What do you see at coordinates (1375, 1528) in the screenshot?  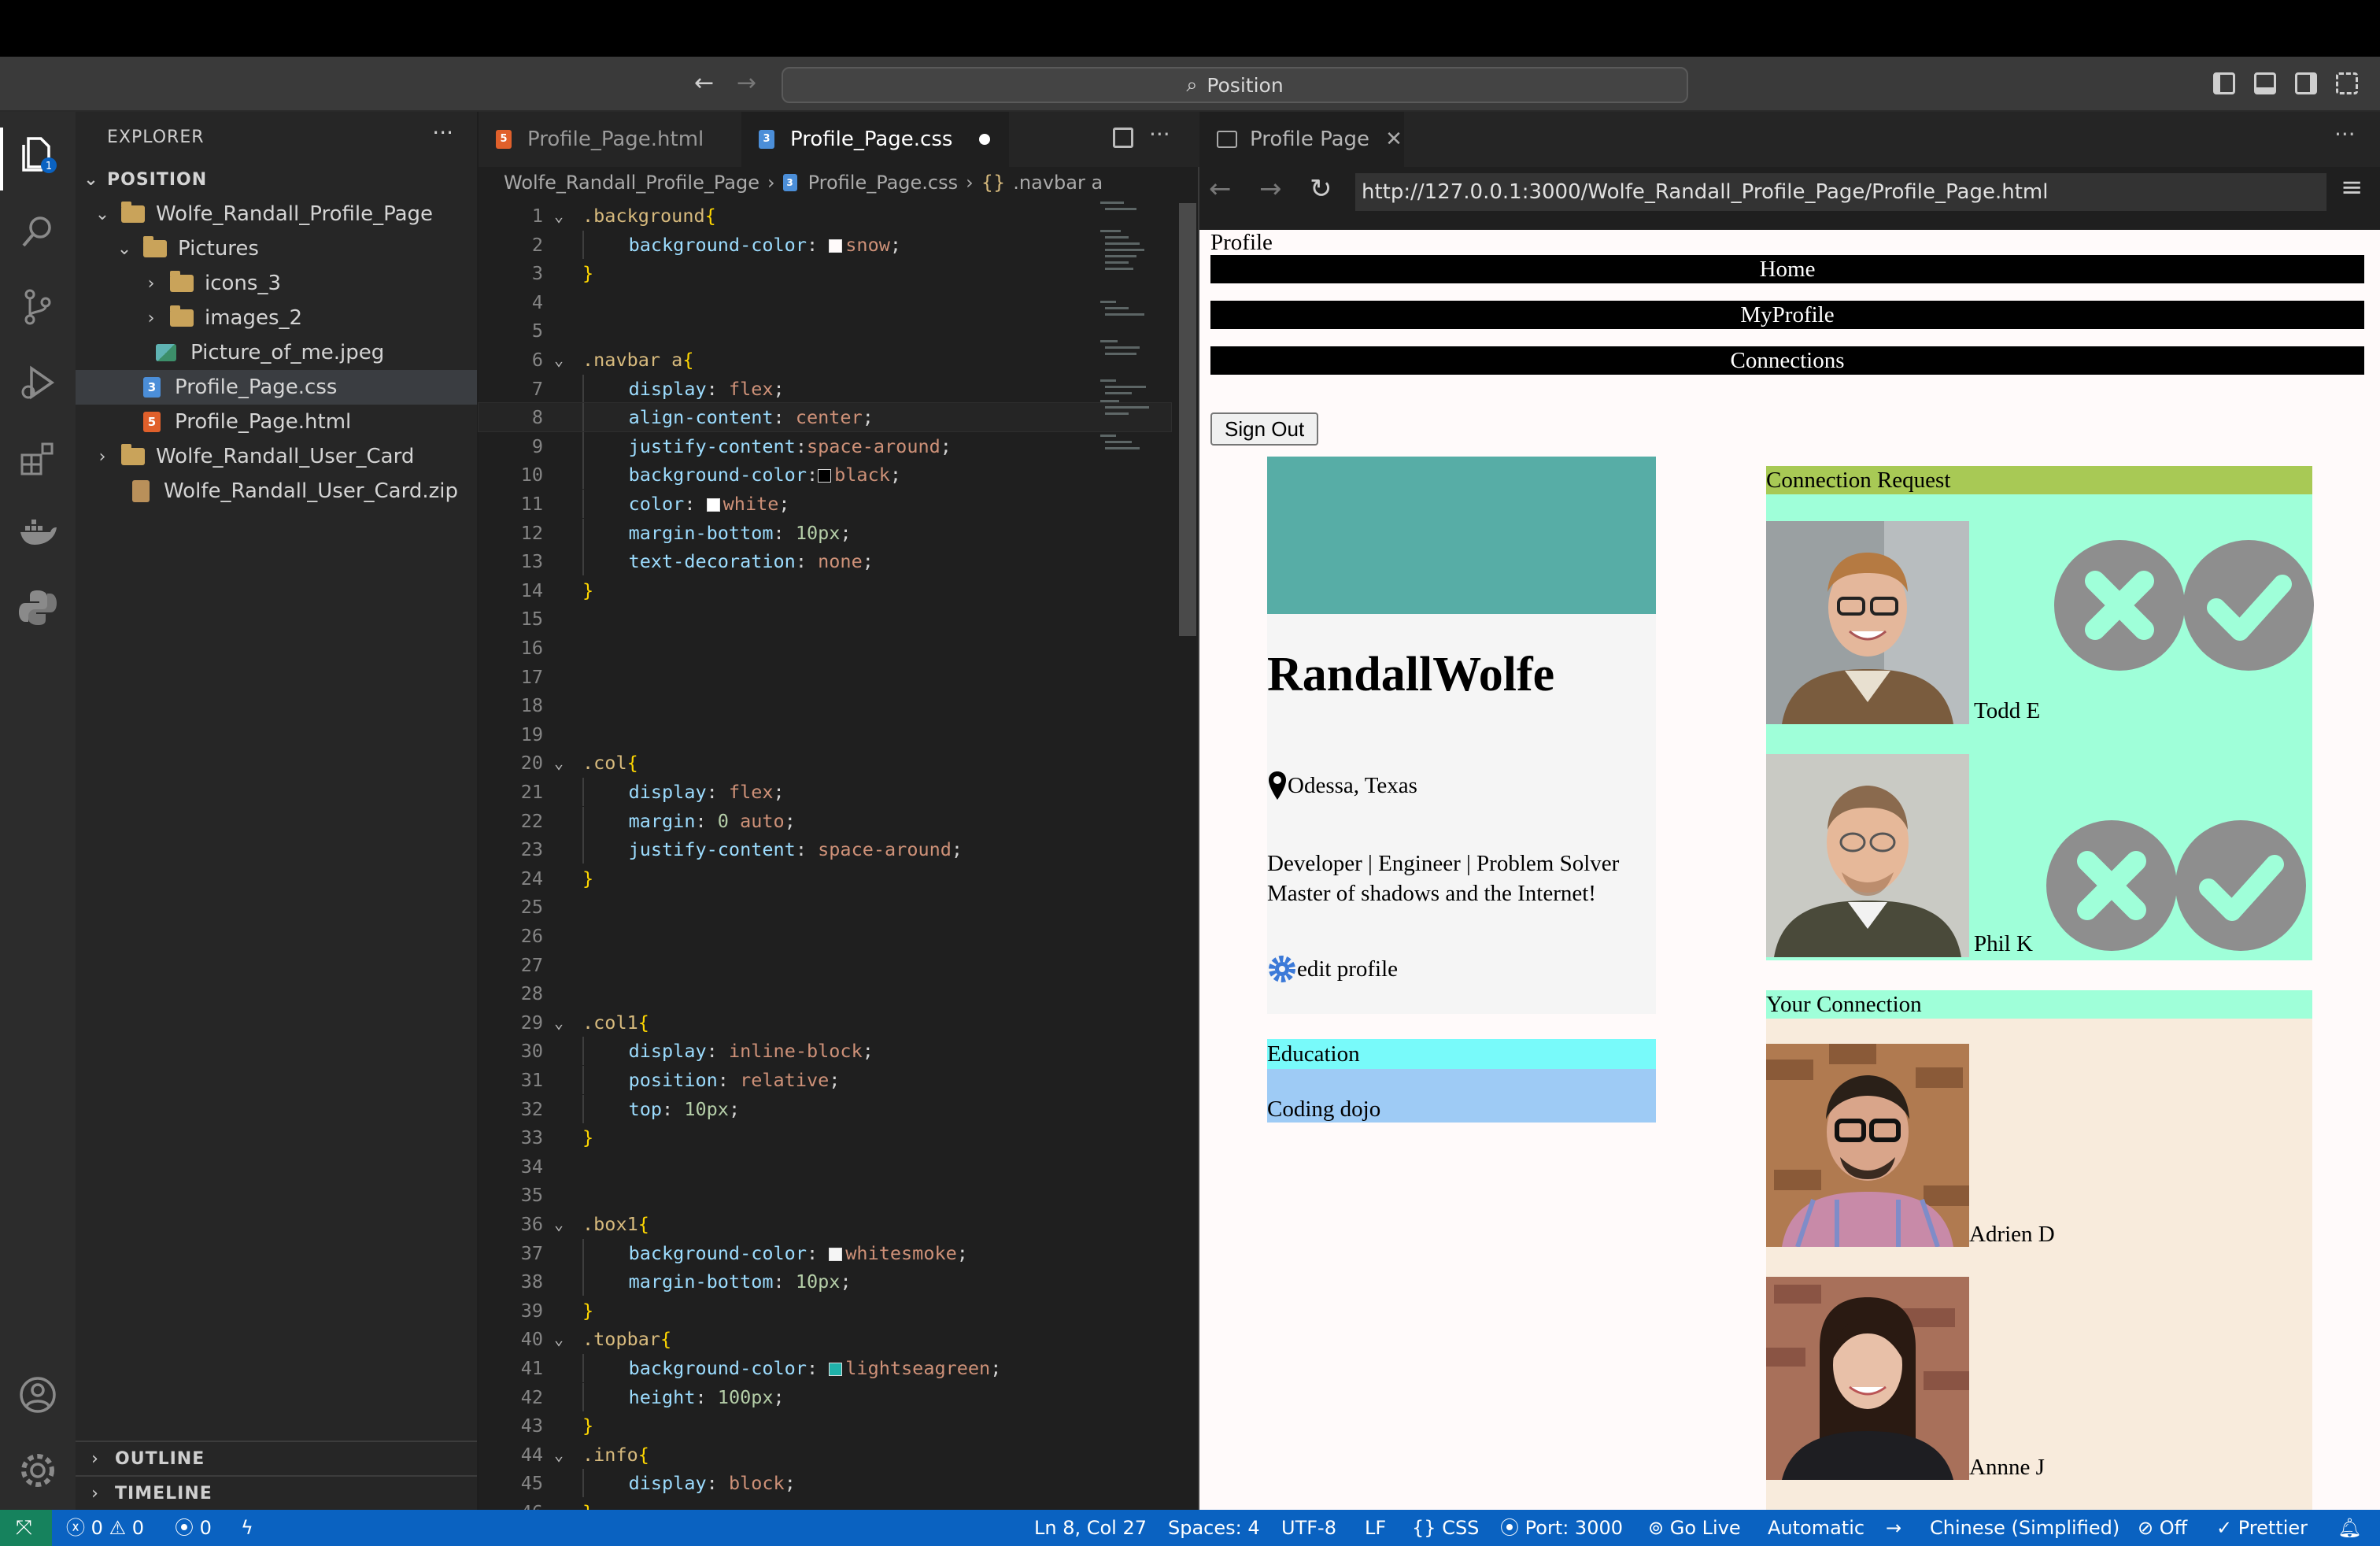 I see `end-of-line: LF` at bounding box center [1375, 1528].